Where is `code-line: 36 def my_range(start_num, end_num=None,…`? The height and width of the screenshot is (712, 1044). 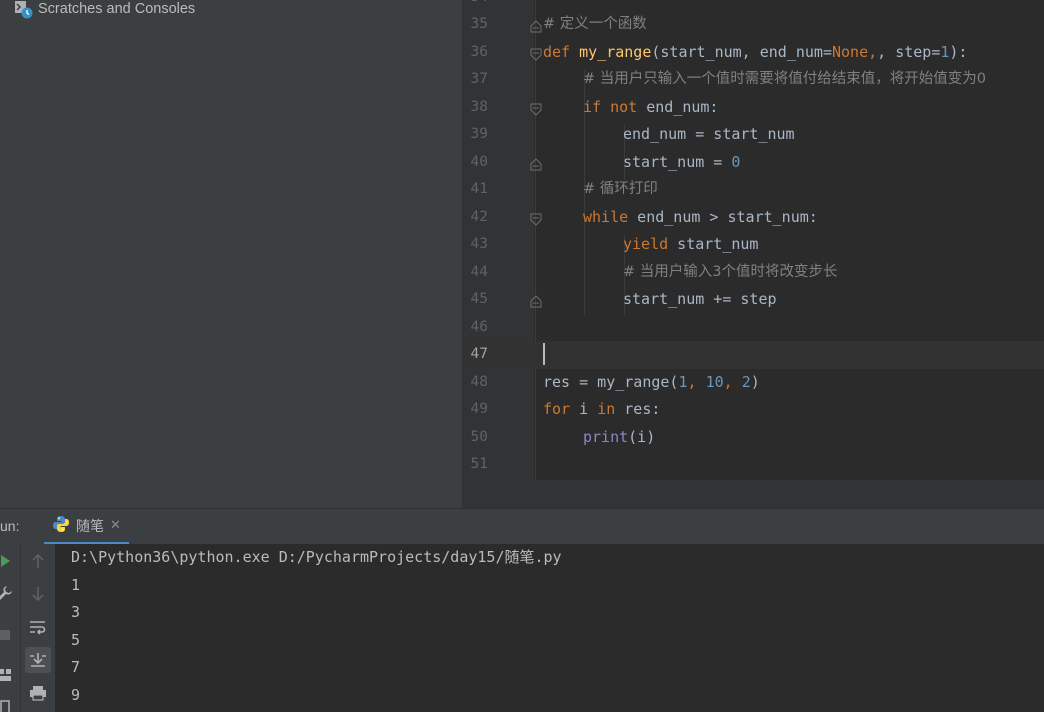 code-line: 36 def my_range(start_num, end_num=None,… is located at coordinates (753, 53).